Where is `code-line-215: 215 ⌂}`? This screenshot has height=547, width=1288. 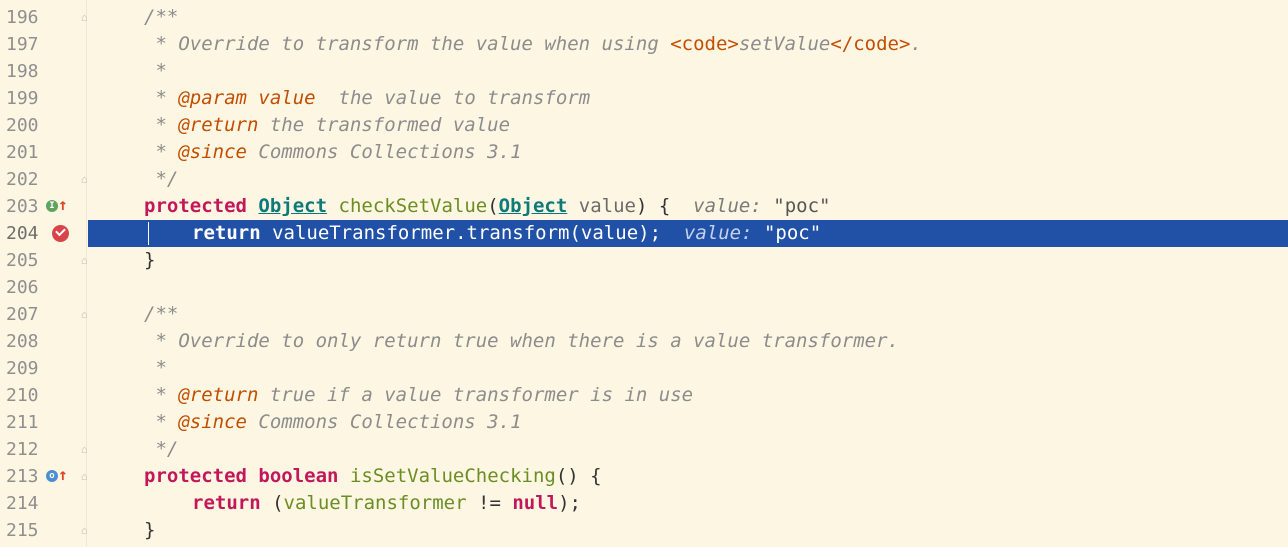
code-line-215: 215 ⌂} is located at coordinates (644, 530).